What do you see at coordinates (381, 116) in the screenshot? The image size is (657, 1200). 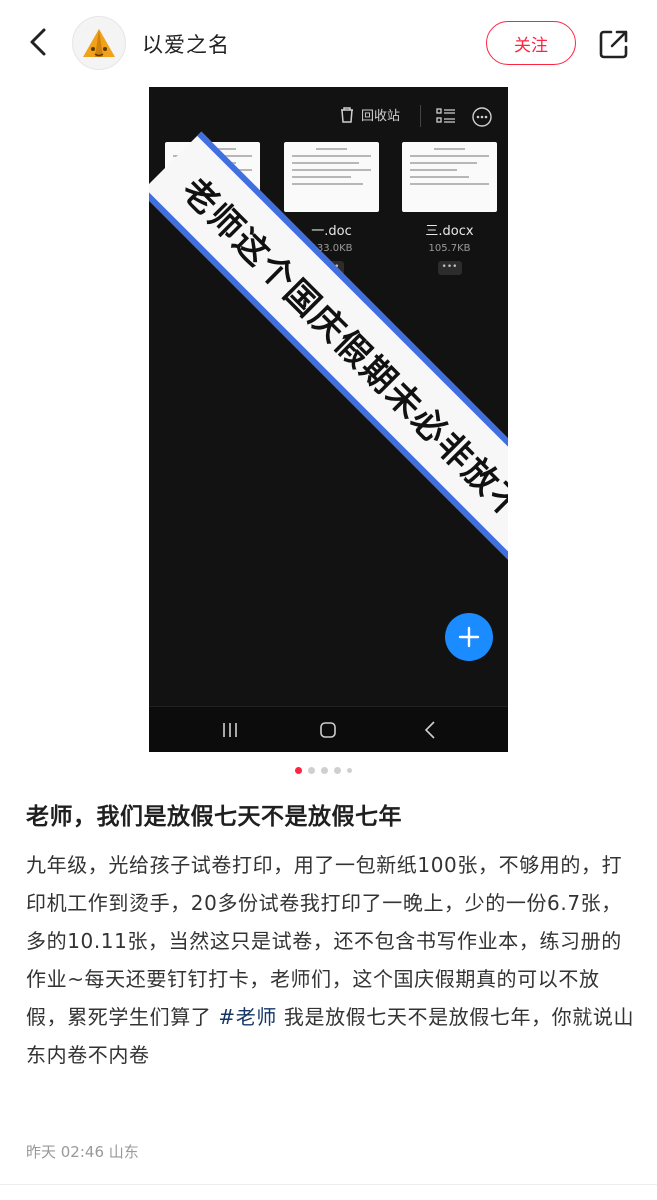 I see `recycle-bin-label: 回收站` at bounding box center [381, 116].